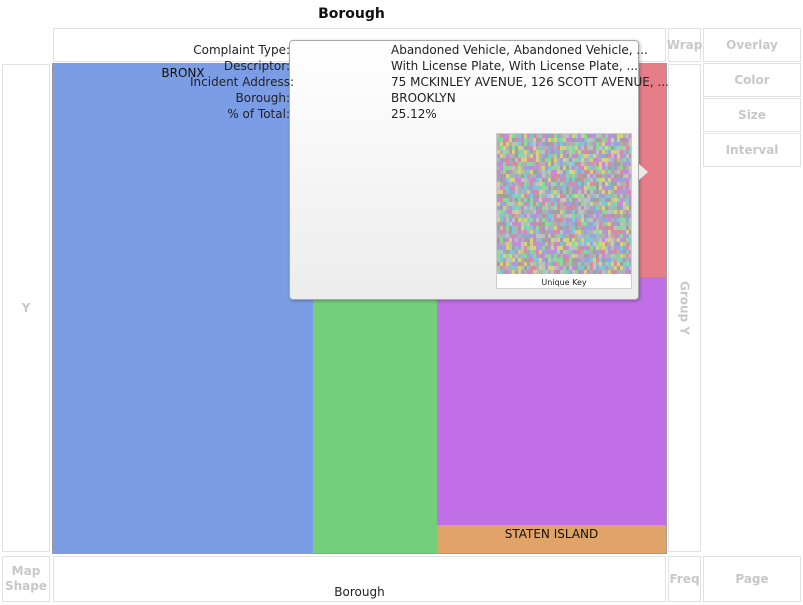 This screenshot has width=803, height=605. Describe the element at coordinates (752, 80) in the screenshot. I see `color-zone: Color` at that location.